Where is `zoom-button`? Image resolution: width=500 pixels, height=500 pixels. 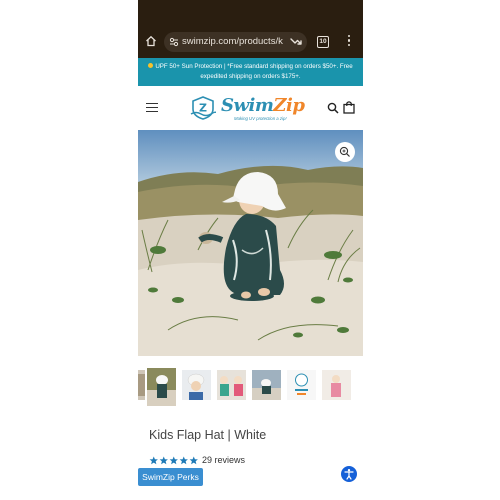 zoom-button is located at coordinates (345, 152).